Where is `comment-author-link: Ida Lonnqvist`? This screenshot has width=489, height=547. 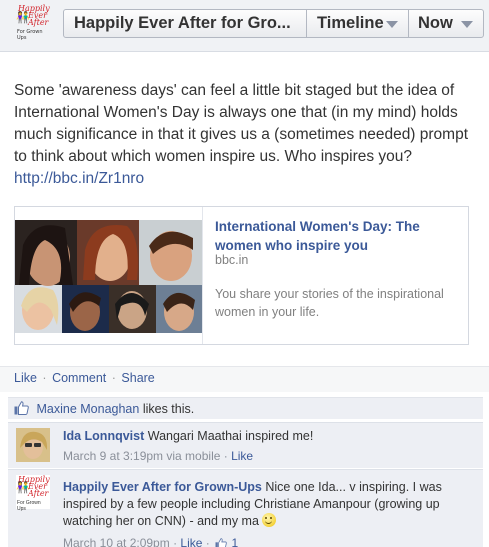 comment-author-link: Ida Lonnqvist is located at coordinates (103, 436).